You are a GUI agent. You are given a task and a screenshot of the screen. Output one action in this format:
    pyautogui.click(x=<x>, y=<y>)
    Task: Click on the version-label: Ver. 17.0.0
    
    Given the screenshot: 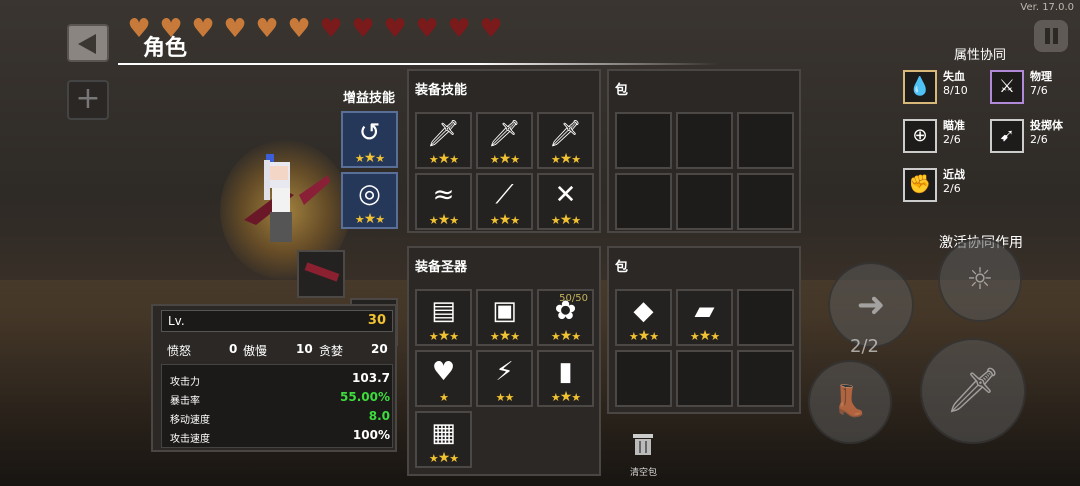 What is the action you would take?
    pyautogui.click(x=1047, y=7)
    